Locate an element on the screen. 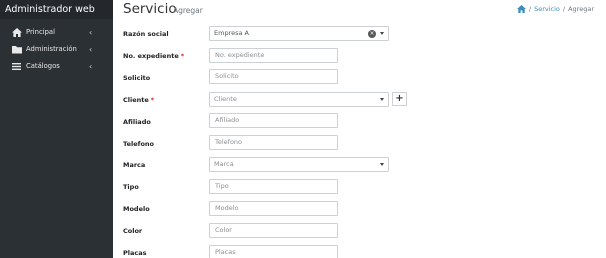 This screenshot has height=258, width=606. folder-icon is located at coordinates (17, 50).